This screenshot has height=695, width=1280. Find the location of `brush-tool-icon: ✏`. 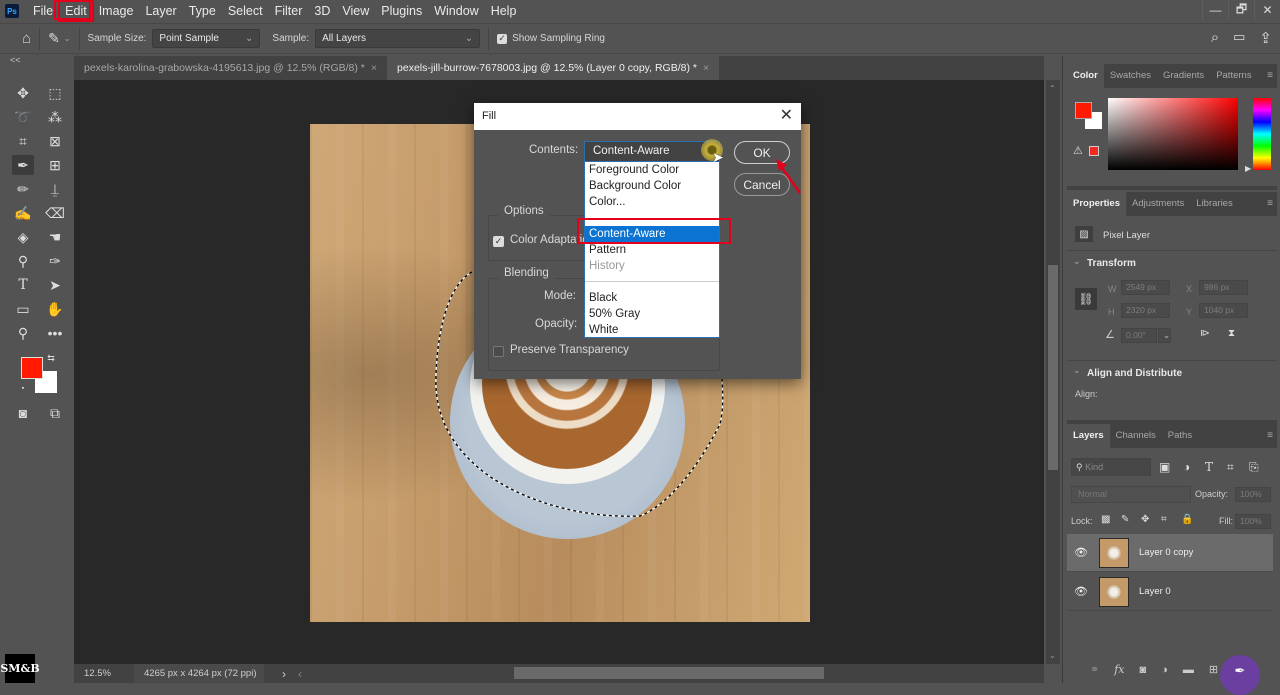

brush-tool-icon: ✏ is located at coordinates (23, 189).